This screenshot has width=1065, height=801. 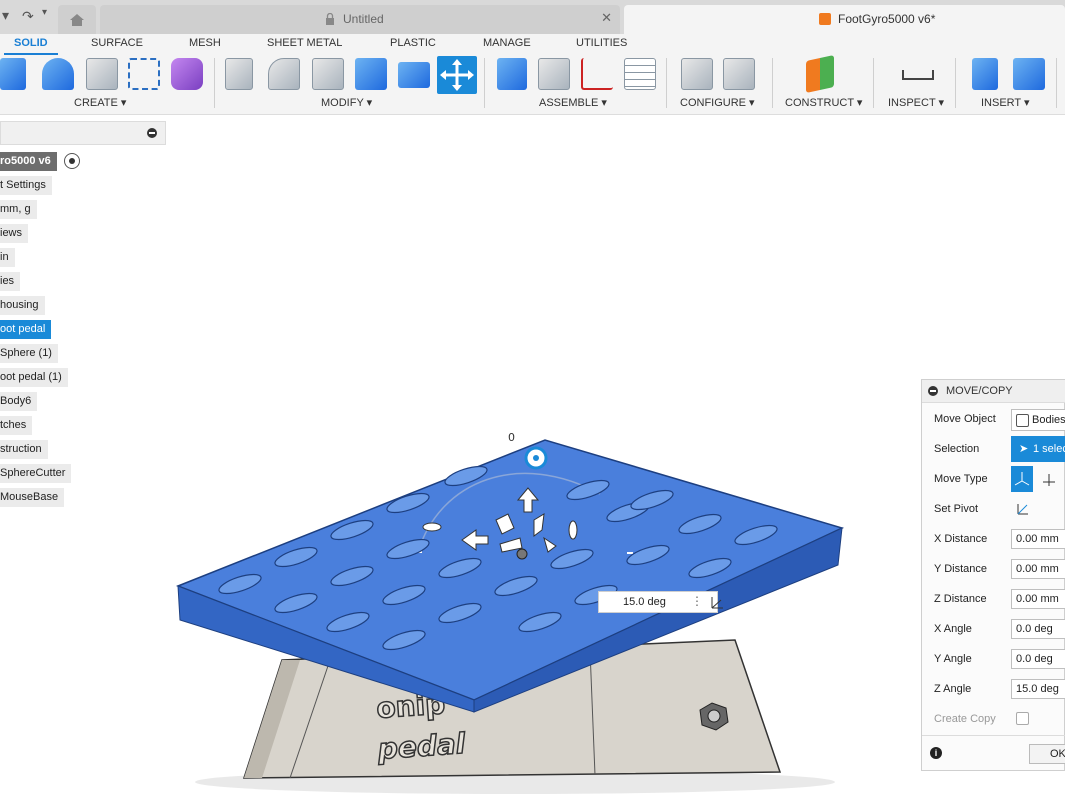 What do you see at coordinates (965, 719) in the screenshot?
I see `create-copy-label: Create Copy` at bounding box center [965, 719].